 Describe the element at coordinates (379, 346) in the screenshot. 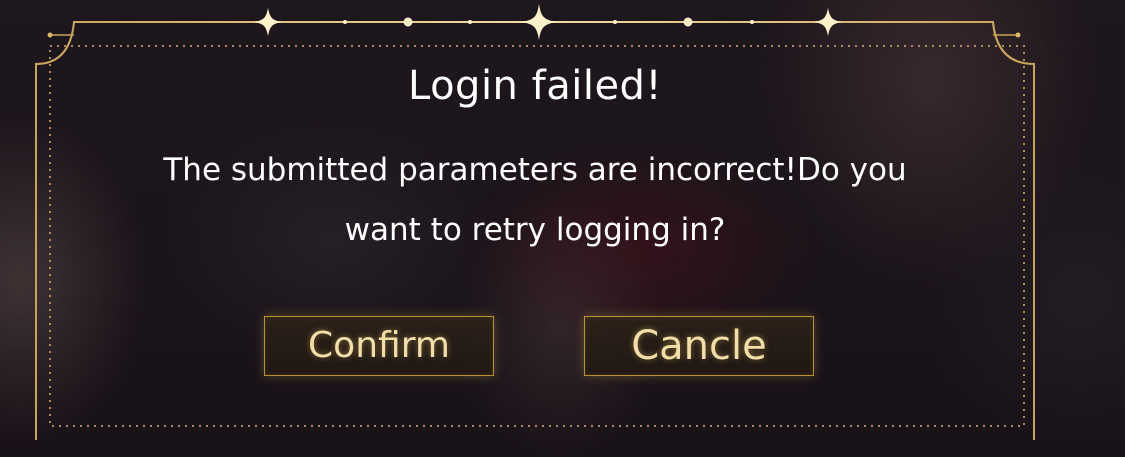

I see `confirm-button: Confirm` at that location.